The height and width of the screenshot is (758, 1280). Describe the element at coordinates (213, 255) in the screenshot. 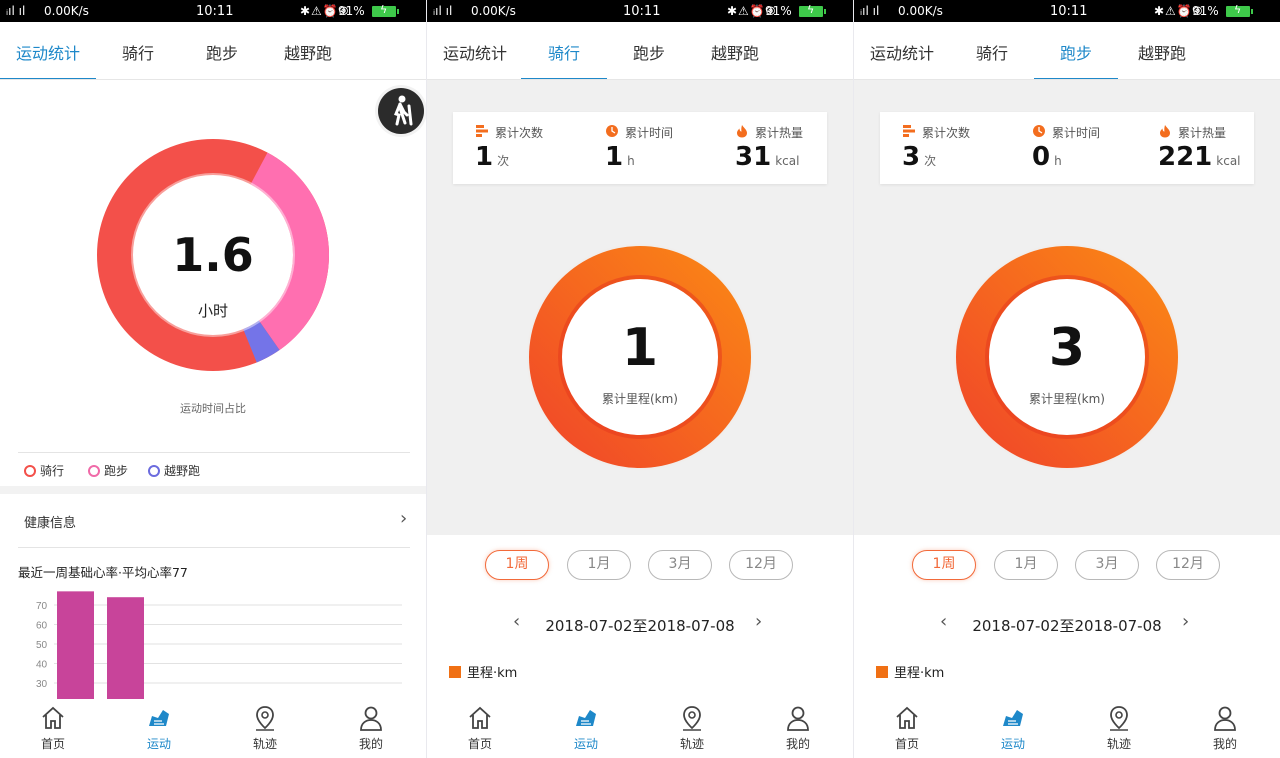

I see `total-hours-value: 1.6` at that location.